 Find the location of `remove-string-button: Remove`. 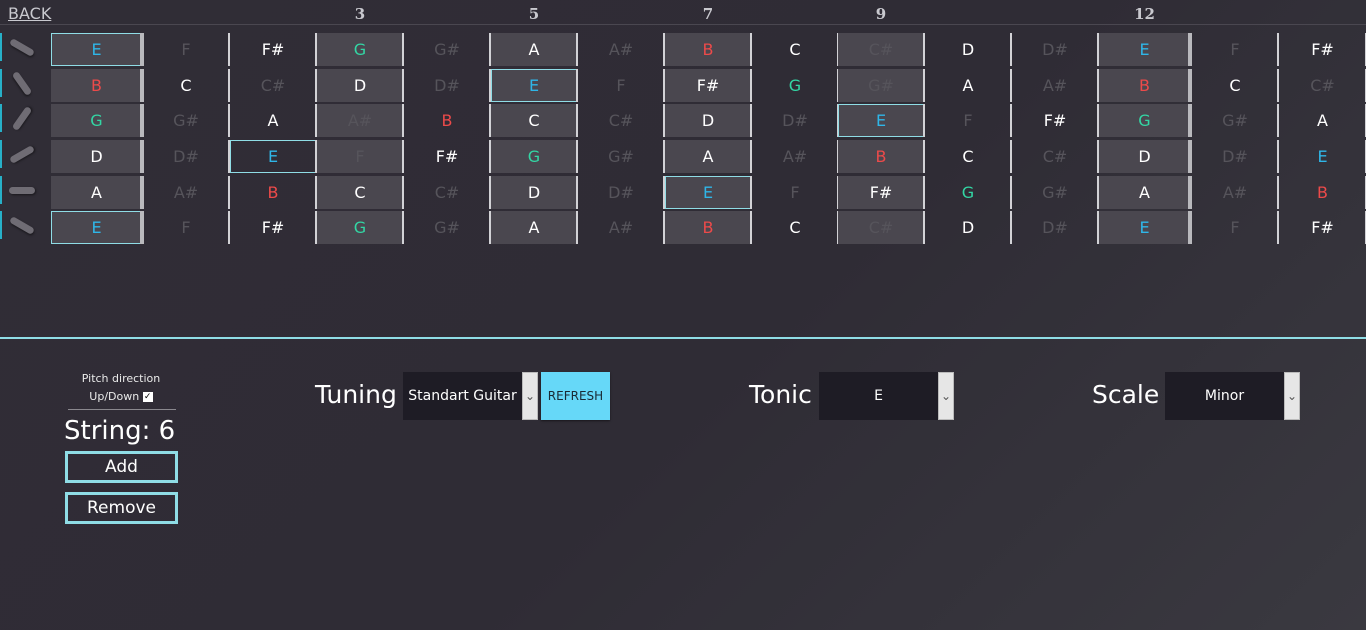

remove-string-button: Remove is located at coordinates (121, 508).